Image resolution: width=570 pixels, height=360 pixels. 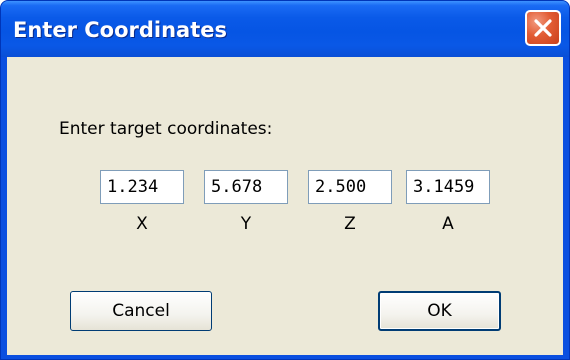 What do you see at coordinates (246, 187) in the screenshot?
I see `y-coordinate-input` at bounding box center [246, 187].